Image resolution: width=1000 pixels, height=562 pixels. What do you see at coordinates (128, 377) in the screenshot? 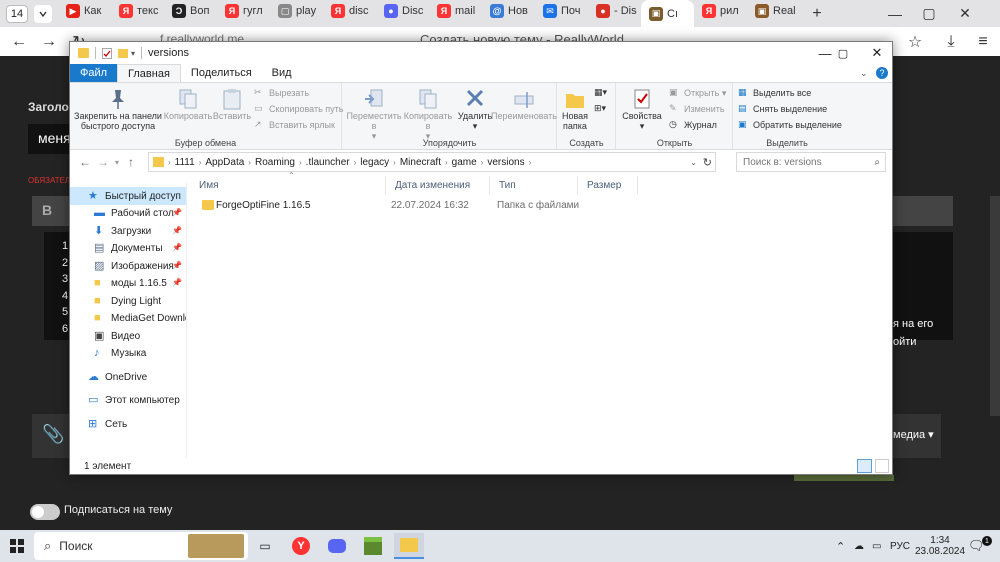
I see `nav-item: ☁ OneDrive` at bounding box center [128, 377].